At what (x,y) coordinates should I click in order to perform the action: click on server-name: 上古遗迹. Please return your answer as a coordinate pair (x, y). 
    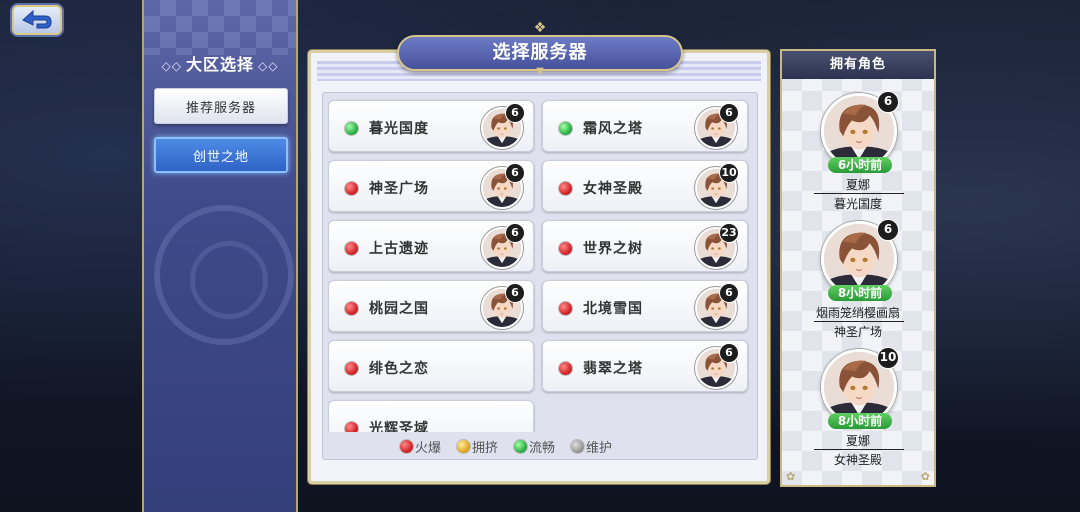
    Looking at the image, I should click on (399, 249).